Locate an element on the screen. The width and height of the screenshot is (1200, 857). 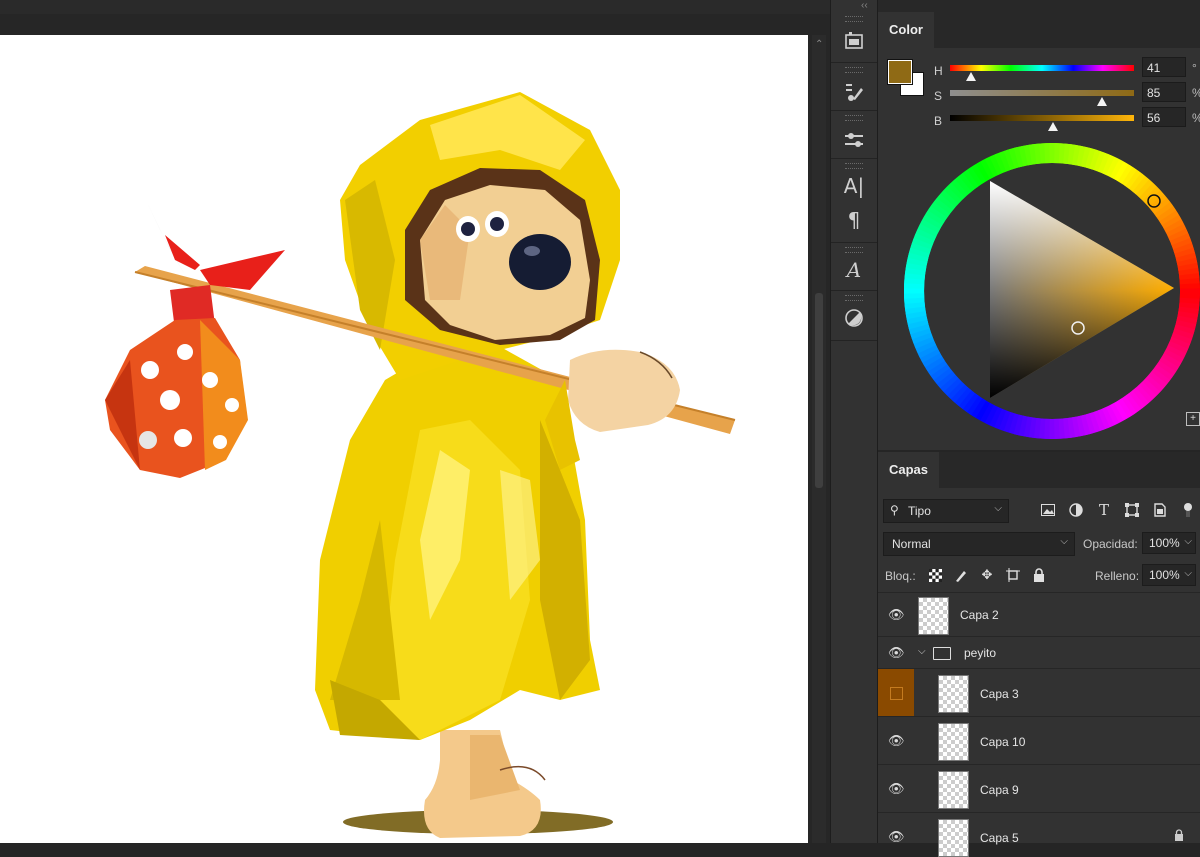
brightness-label: B is located at coordinates (938, 121).